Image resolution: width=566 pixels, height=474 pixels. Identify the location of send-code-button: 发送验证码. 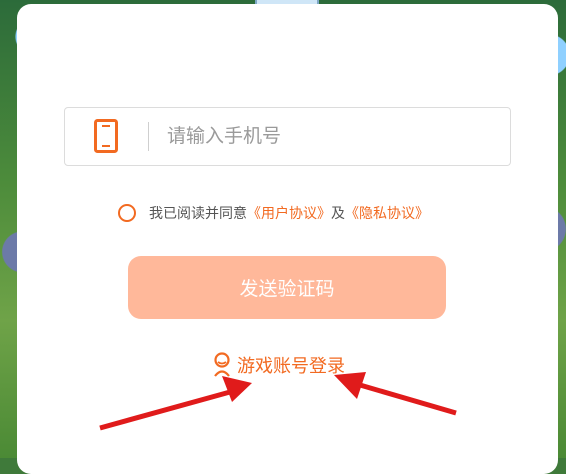
(287, 287).